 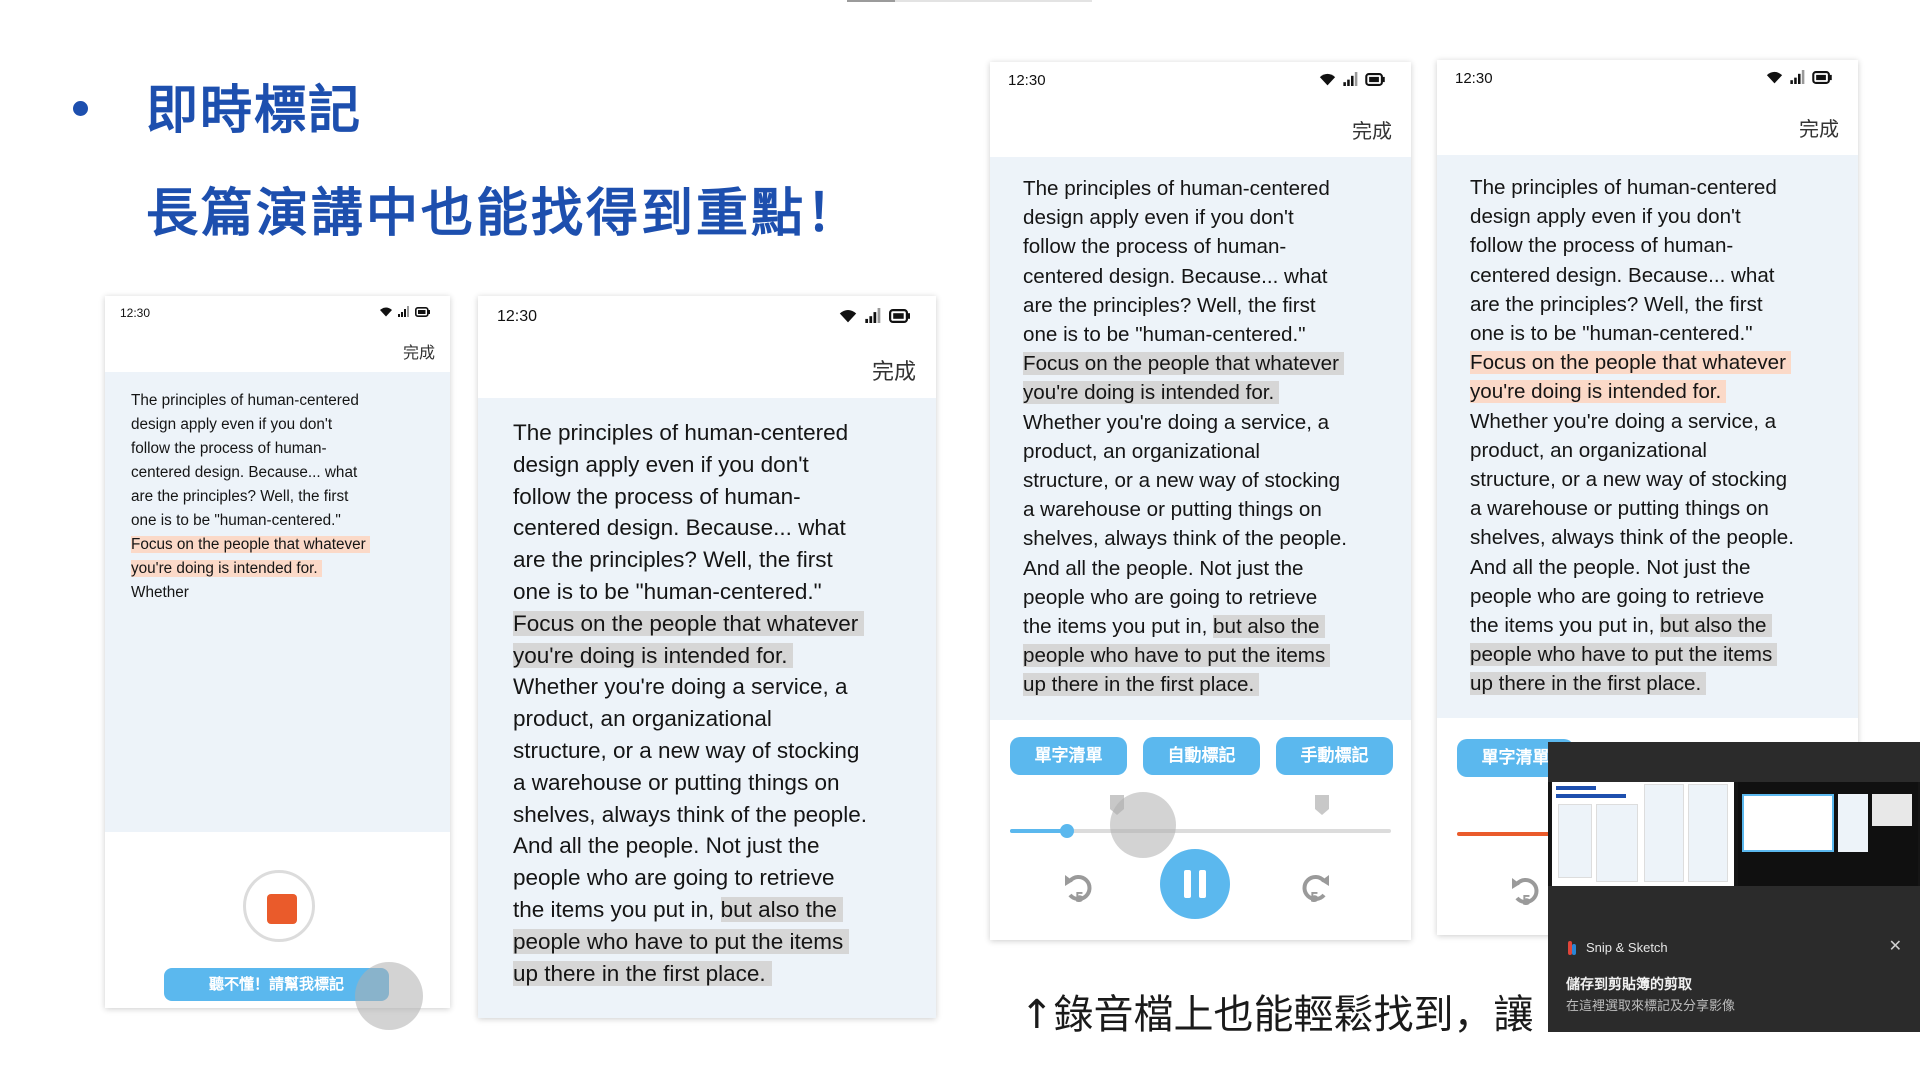 I want to click on replay-5-icon: 5, so click(x=1525, y=893).